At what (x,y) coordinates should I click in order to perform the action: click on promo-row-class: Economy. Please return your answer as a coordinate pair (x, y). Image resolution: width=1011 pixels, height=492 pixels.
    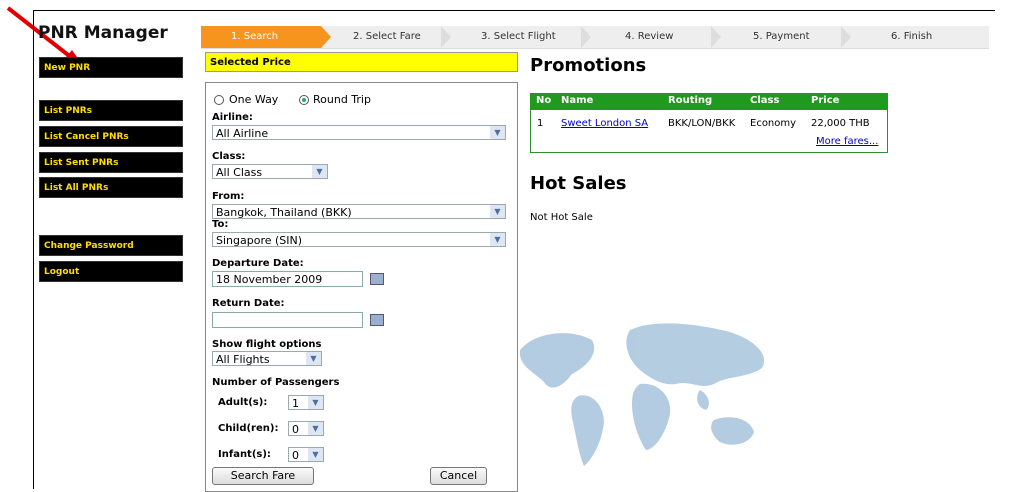
    Looking at the image, I should click on (773, 123).